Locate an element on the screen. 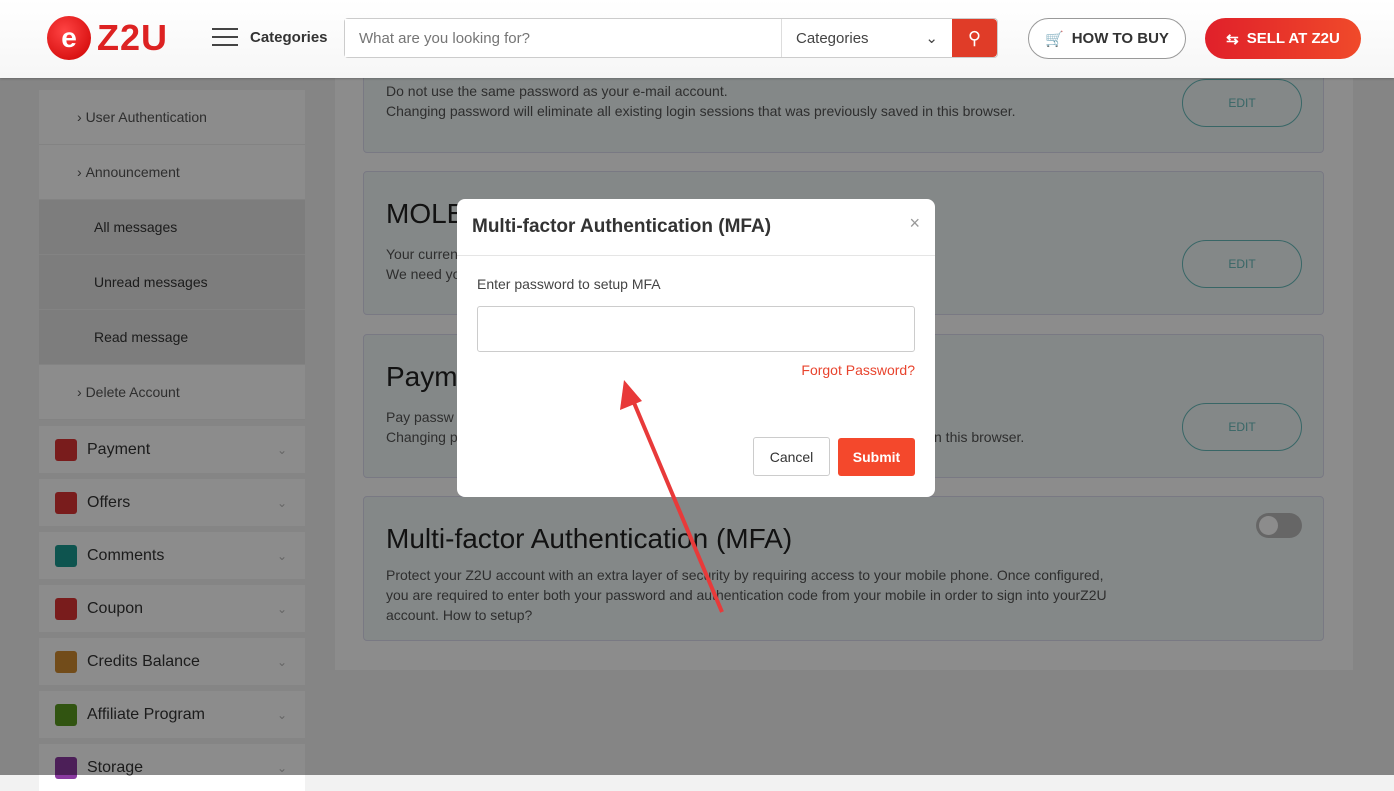  modal-title: Multi-factor Authentication (MFA) is located at coordinates (696, 227).